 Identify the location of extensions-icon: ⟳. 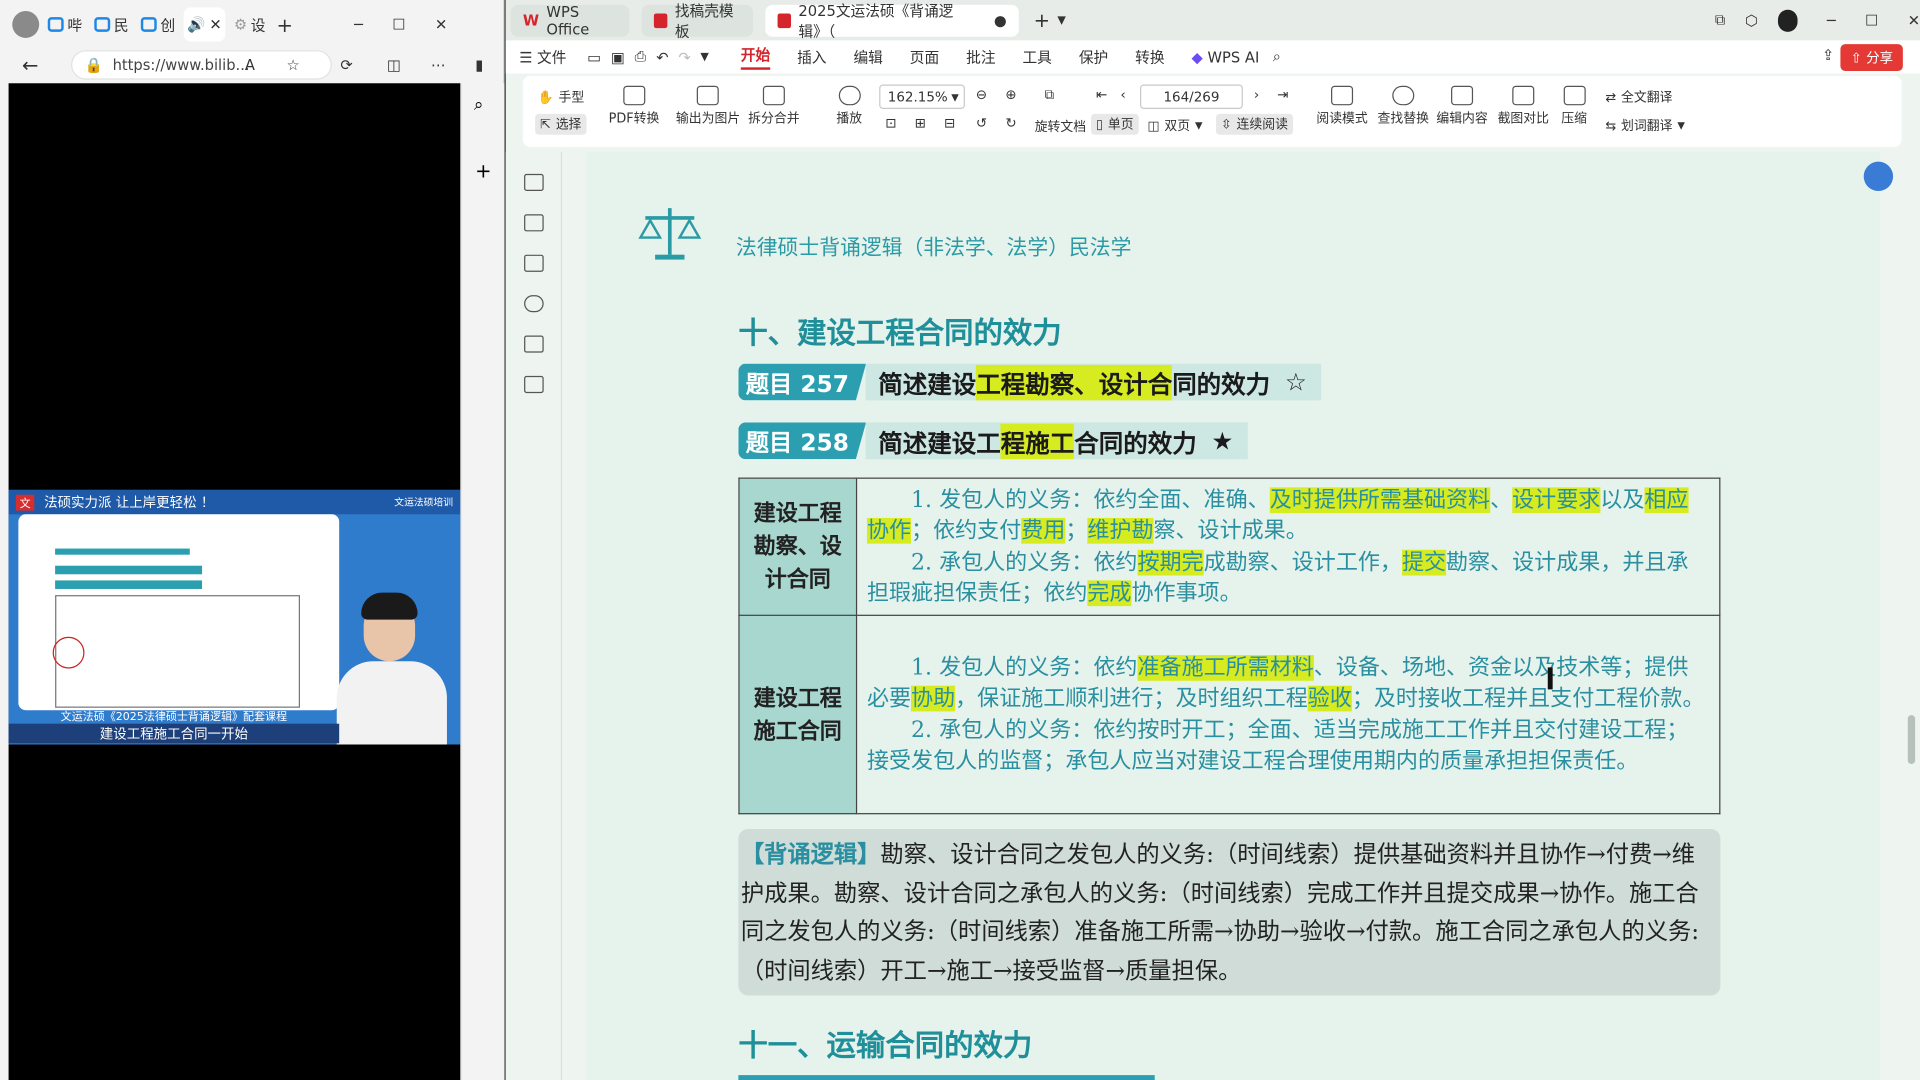
(346, 64).